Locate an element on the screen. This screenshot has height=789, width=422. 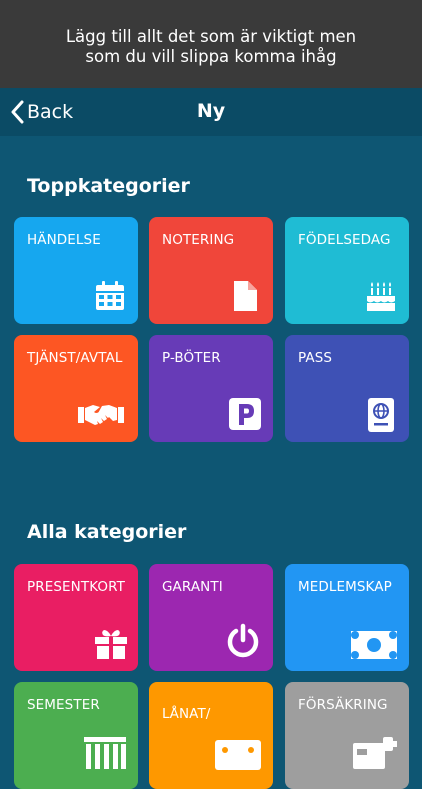
category-tile-tjanst-avtal: TJÄNST/AVTAL is located at coordinates (76, 388).